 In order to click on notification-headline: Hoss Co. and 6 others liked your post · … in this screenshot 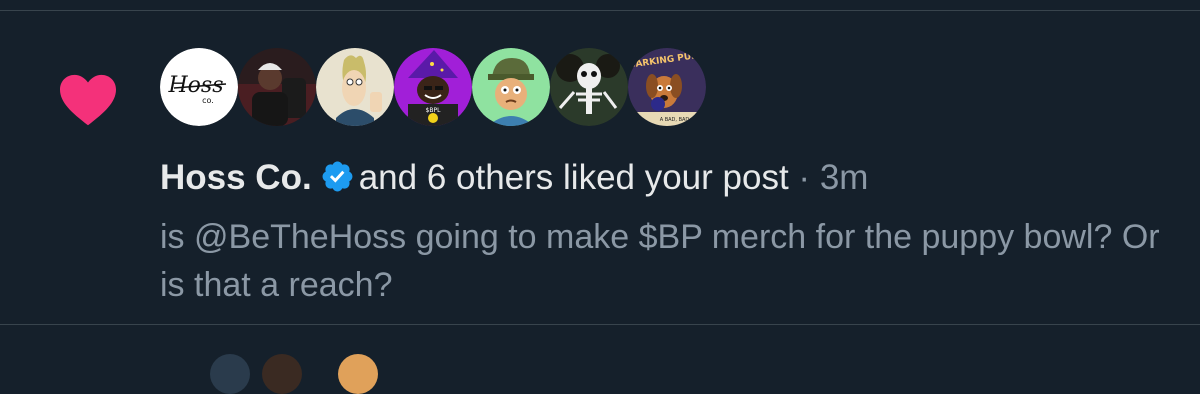, I will do `click(514, 178)`.